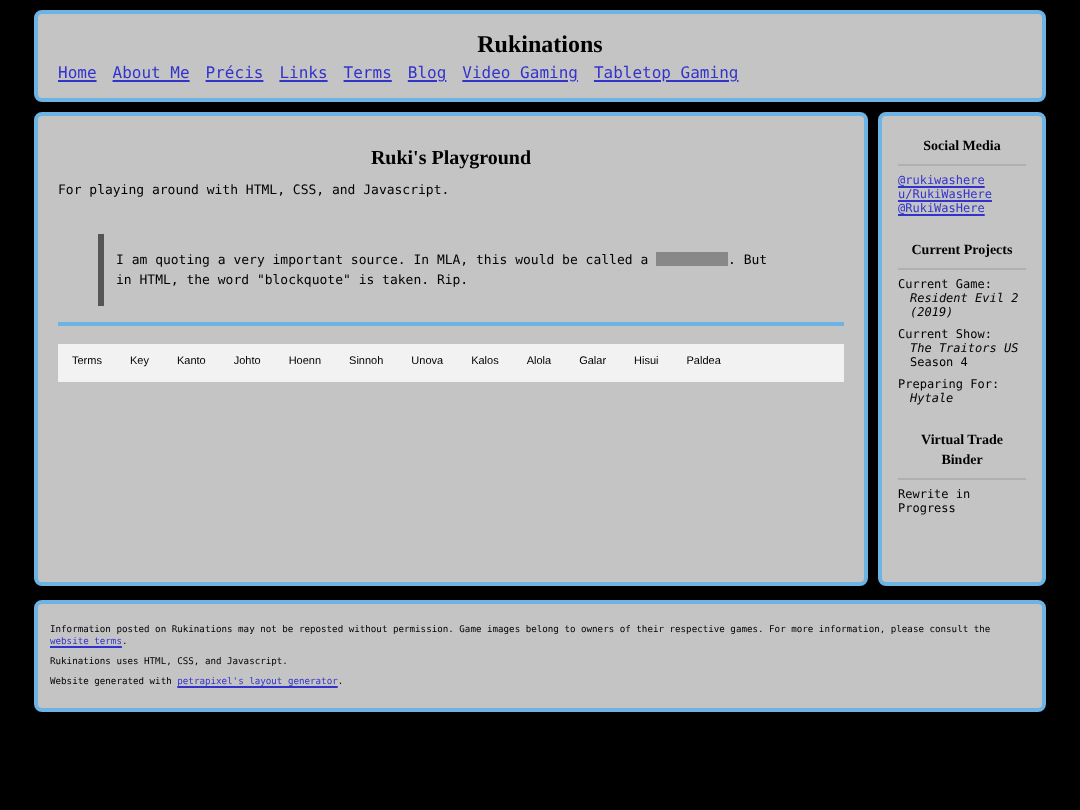  Describe the element at coordinates (427, 74) in the screenshot. I see `nav-link: Blog` at that location.